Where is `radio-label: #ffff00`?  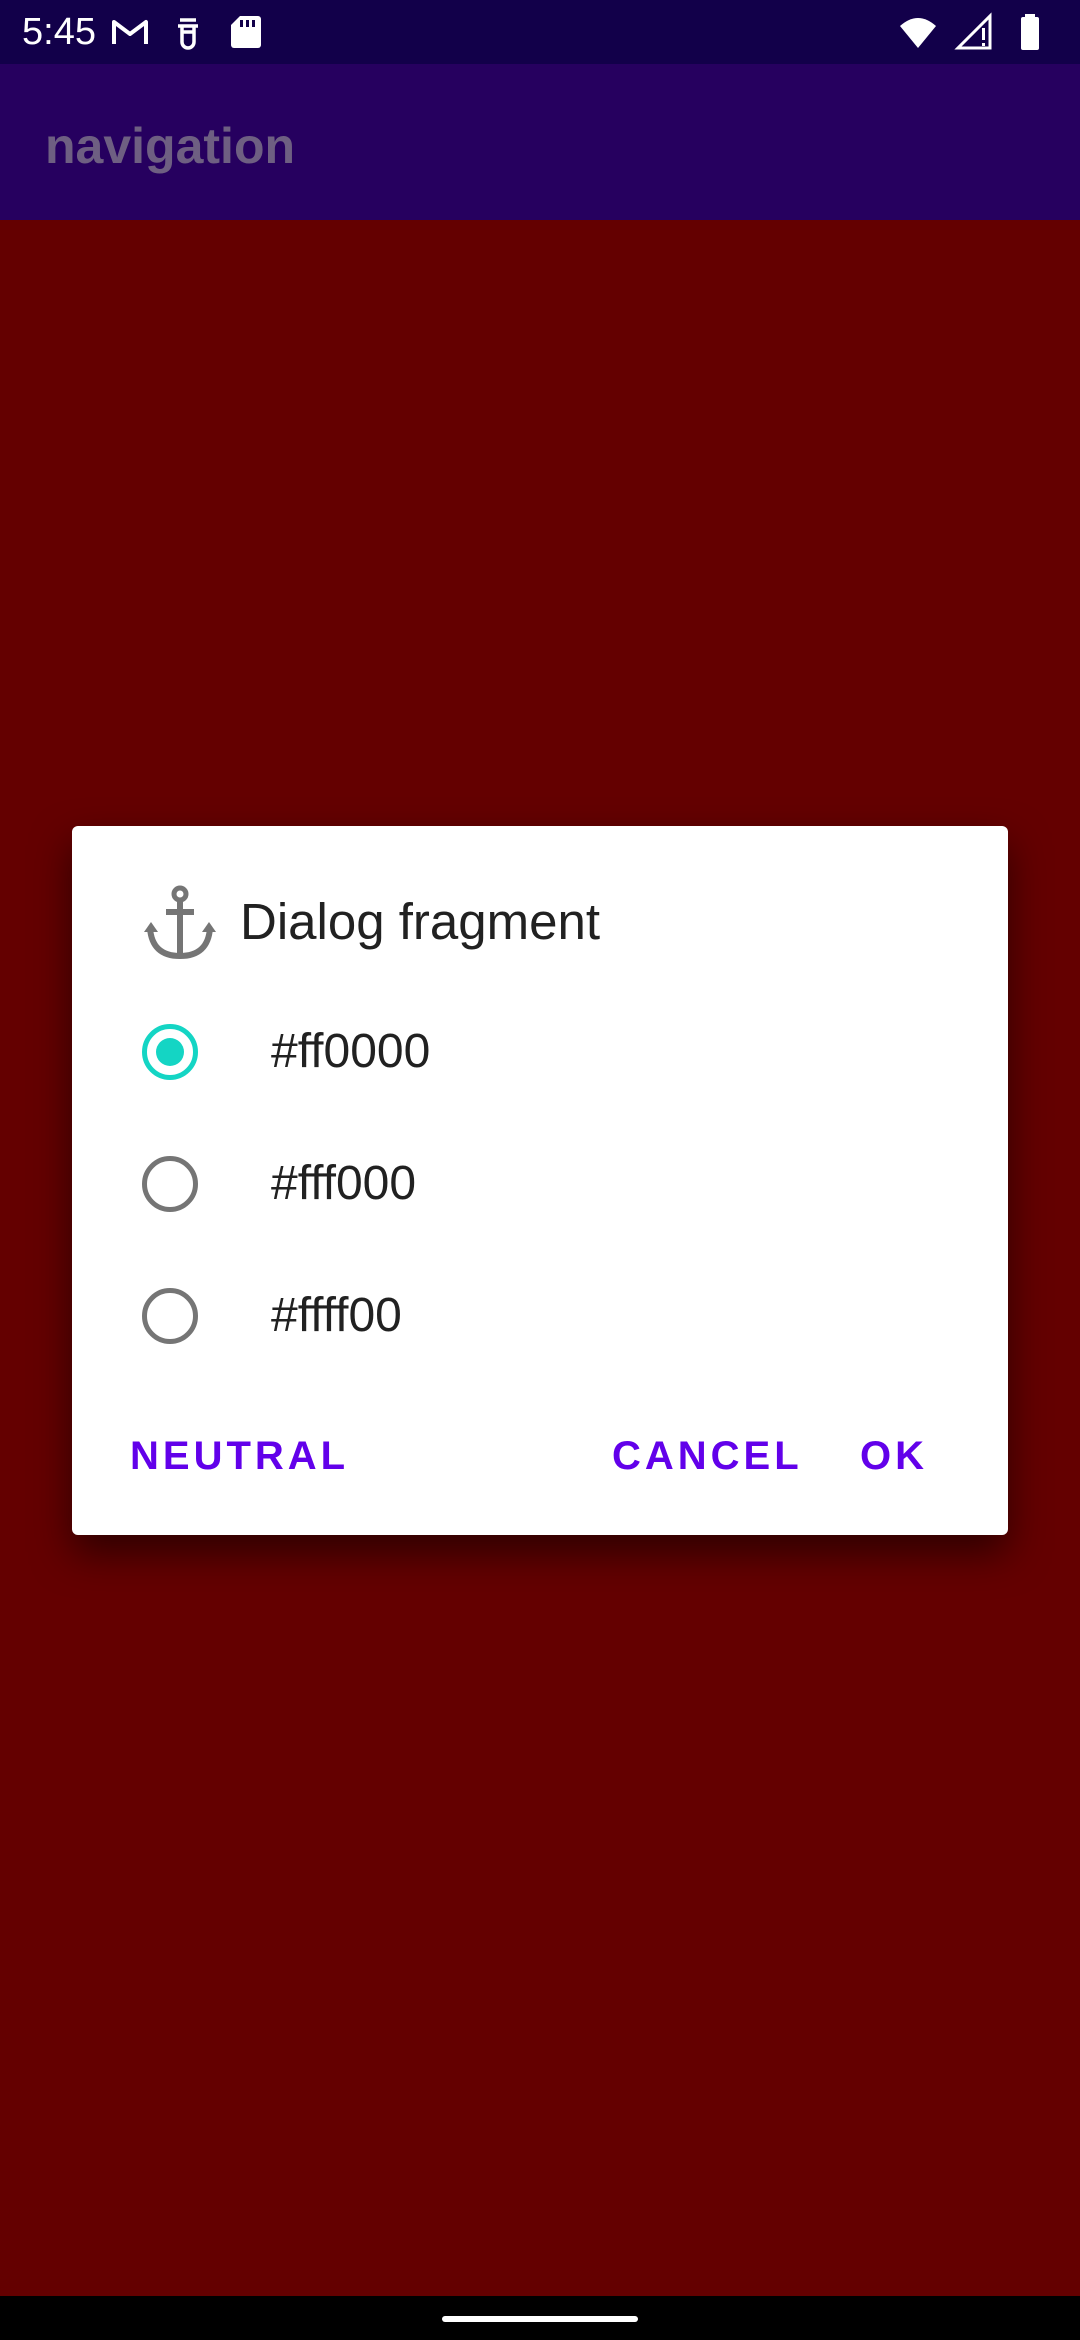 radio-label: #ffff00 is located at coordinates (336, 1315).